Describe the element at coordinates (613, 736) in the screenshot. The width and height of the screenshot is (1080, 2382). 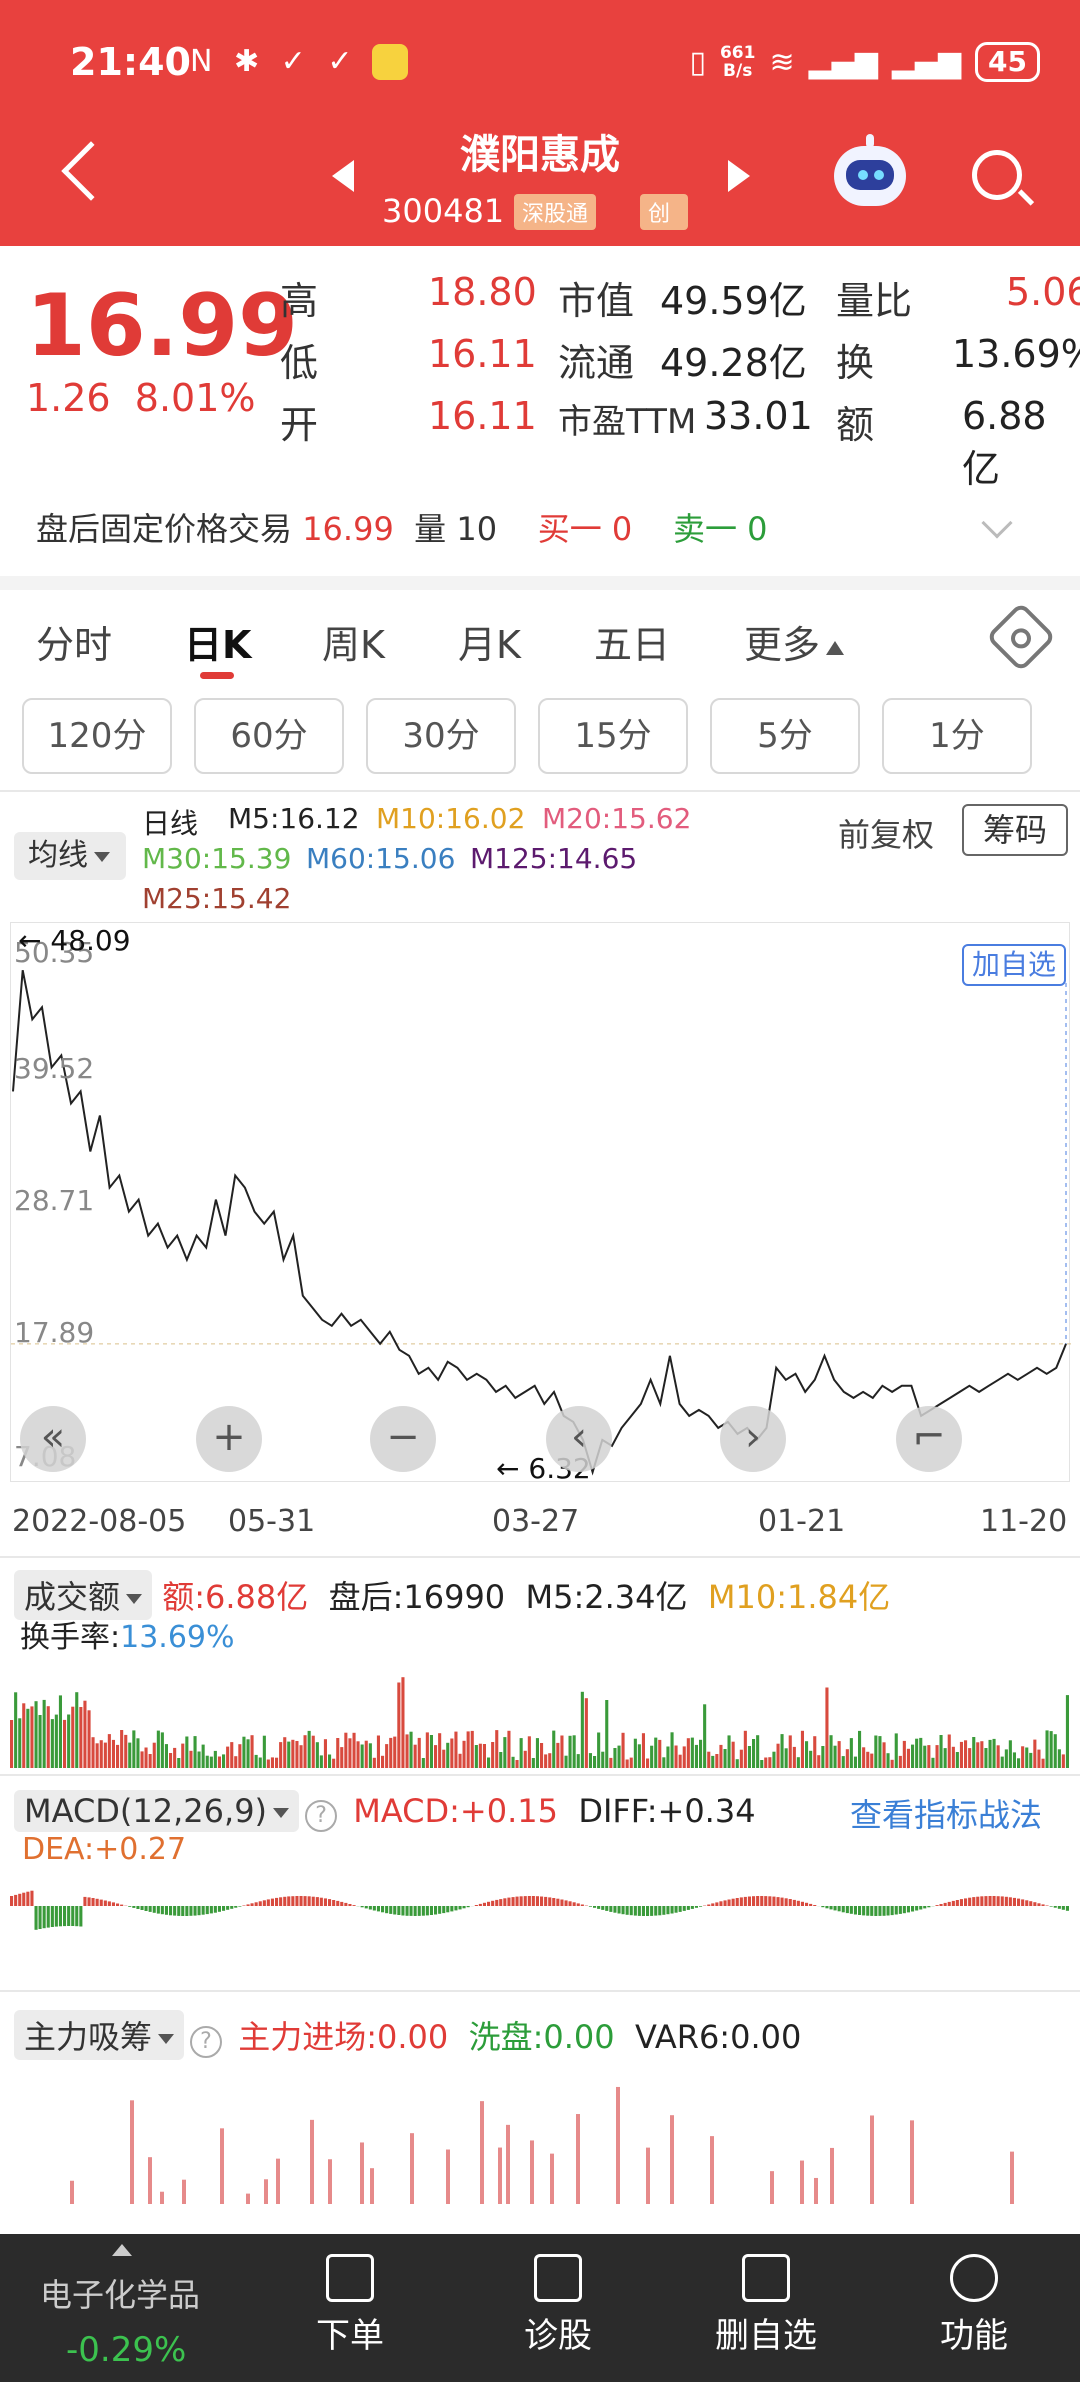
I see `tab-15min: 15分` at that location.